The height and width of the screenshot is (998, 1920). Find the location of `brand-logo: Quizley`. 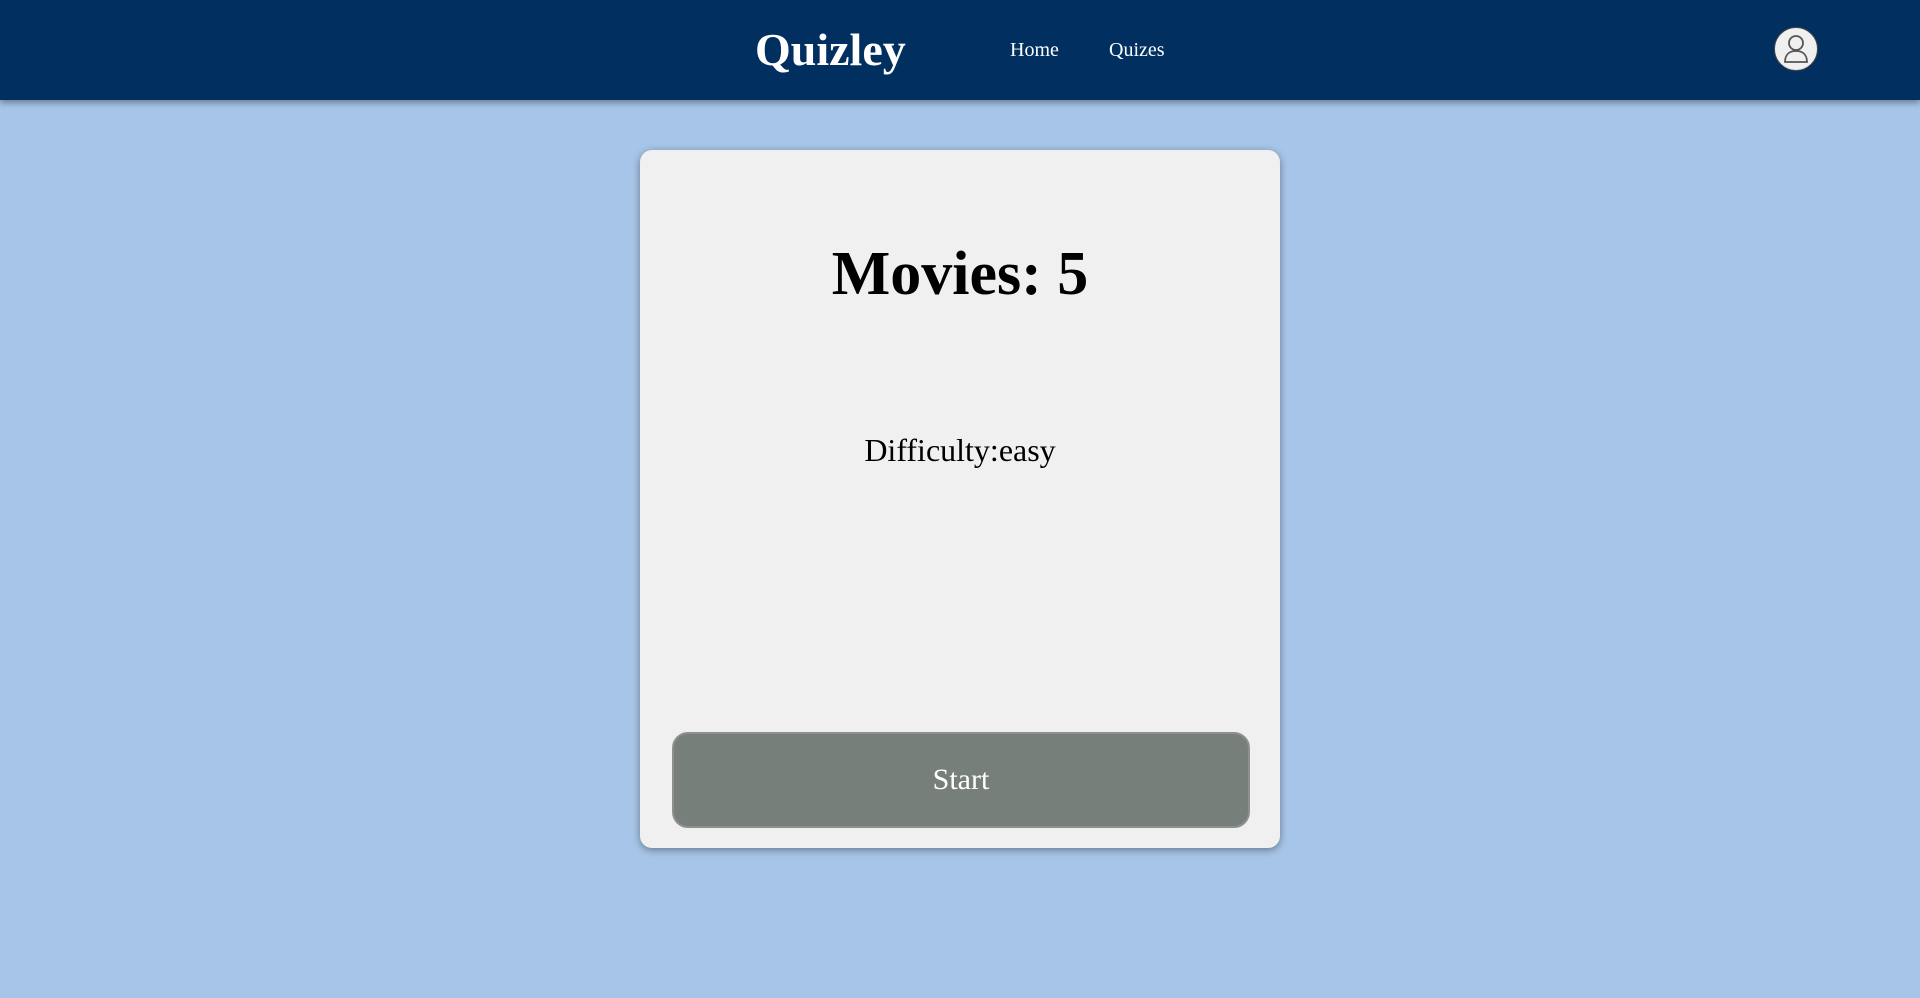

brand-logo: Quizley is located at coordinates (830, 50).